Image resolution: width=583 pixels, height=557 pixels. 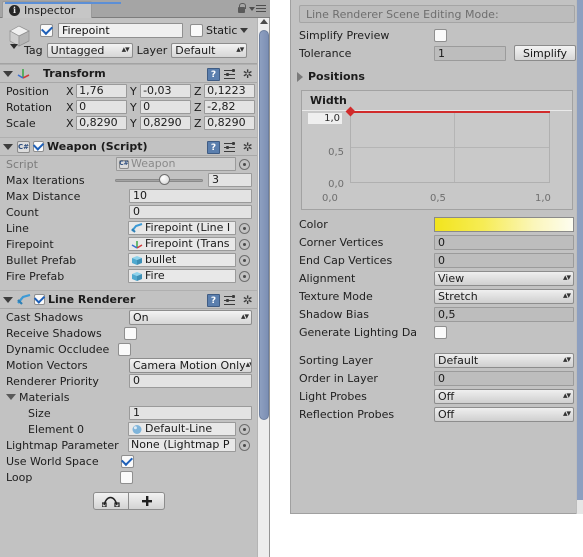 What do you see at coordinates (325, 118) in the screenshot?
I see `y-tick-1: 1,0` at bounding box center [325, 118].